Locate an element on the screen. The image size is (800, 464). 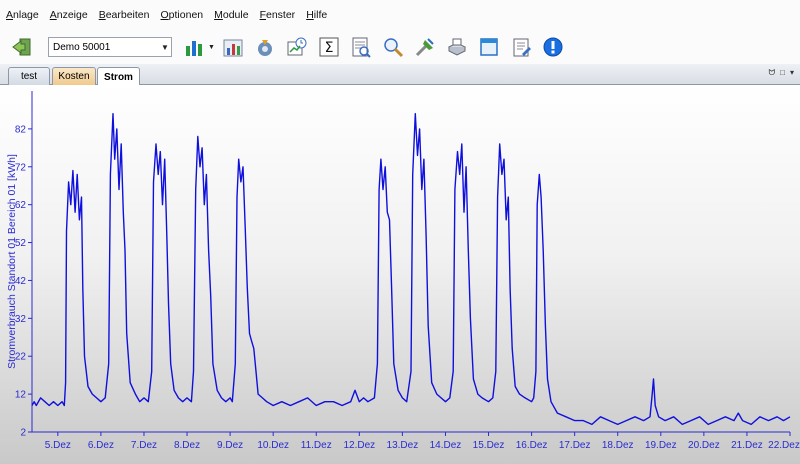
y-tick-label: 12 is located at coordinates (21, 395).